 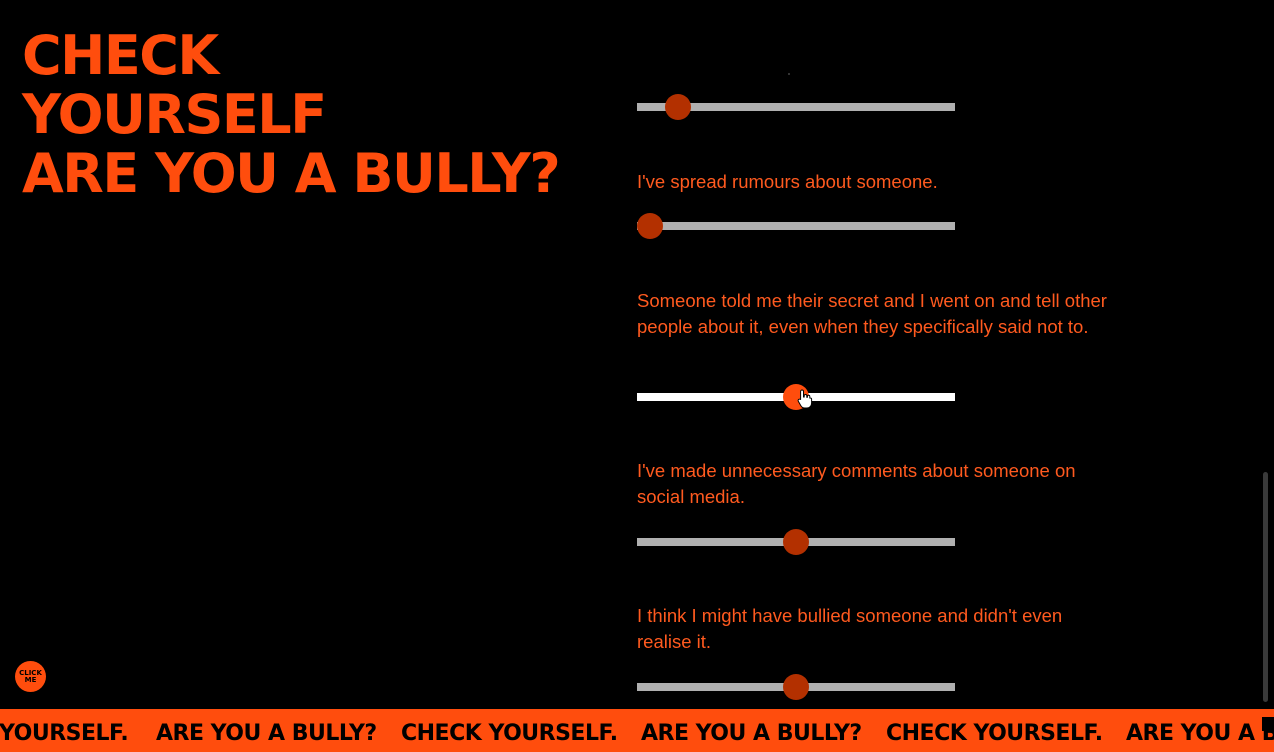 What do you see at coordinates (1200, 733) in the screenshot?
I see `marquee-item: ARE YOU A B` at bounding box center [1200, 733].